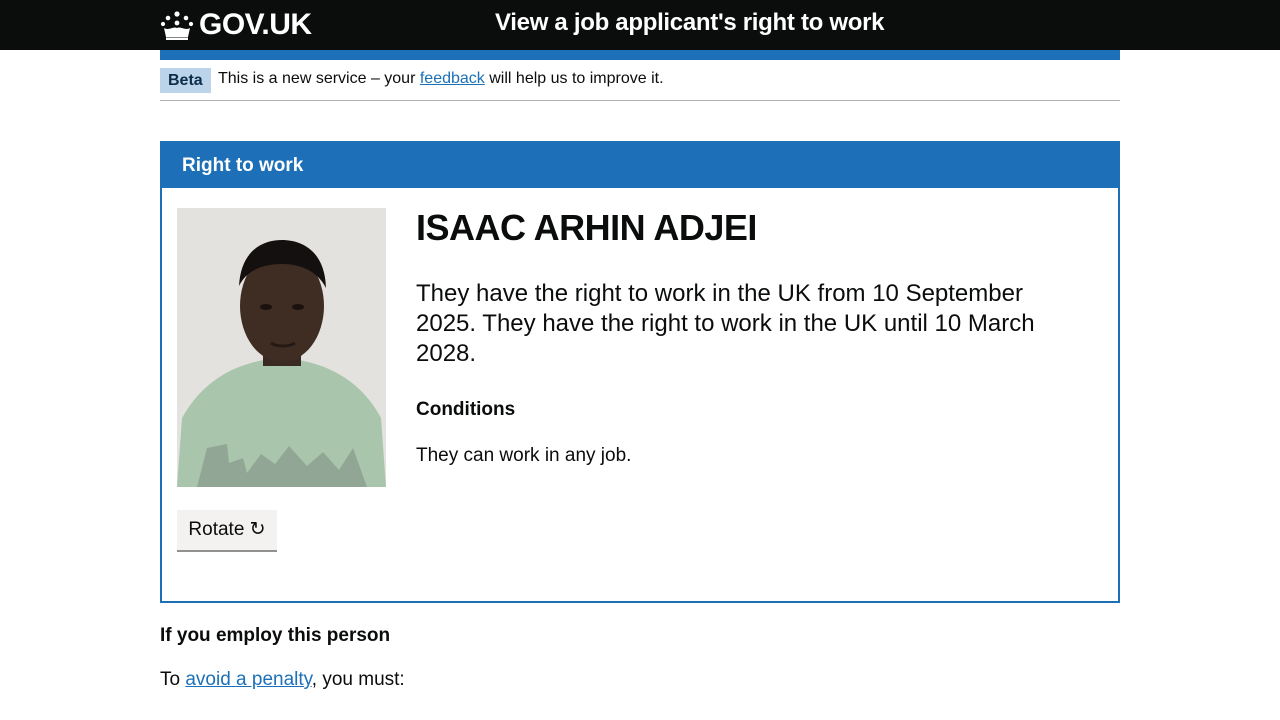 The height and width of the screenshot is (720, 1280). Describe the element at coordinates (170, 679) in the screenshot. I see `penalty-text-before: To` at that location.